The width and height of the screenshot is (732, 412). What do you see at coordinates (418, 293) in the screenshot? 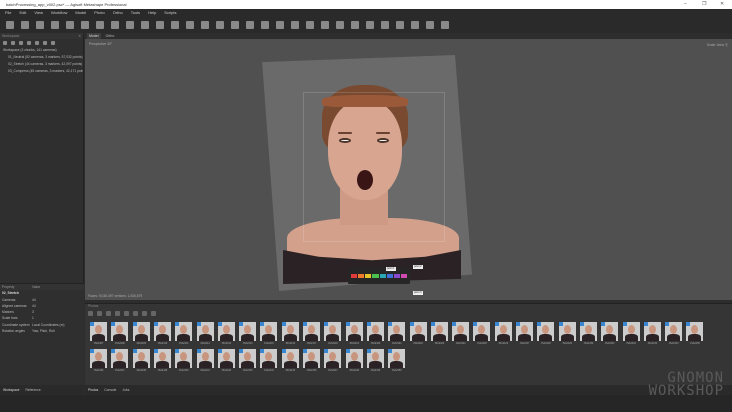
I see `marker-label: point 3` at bounding box center [418, 293].